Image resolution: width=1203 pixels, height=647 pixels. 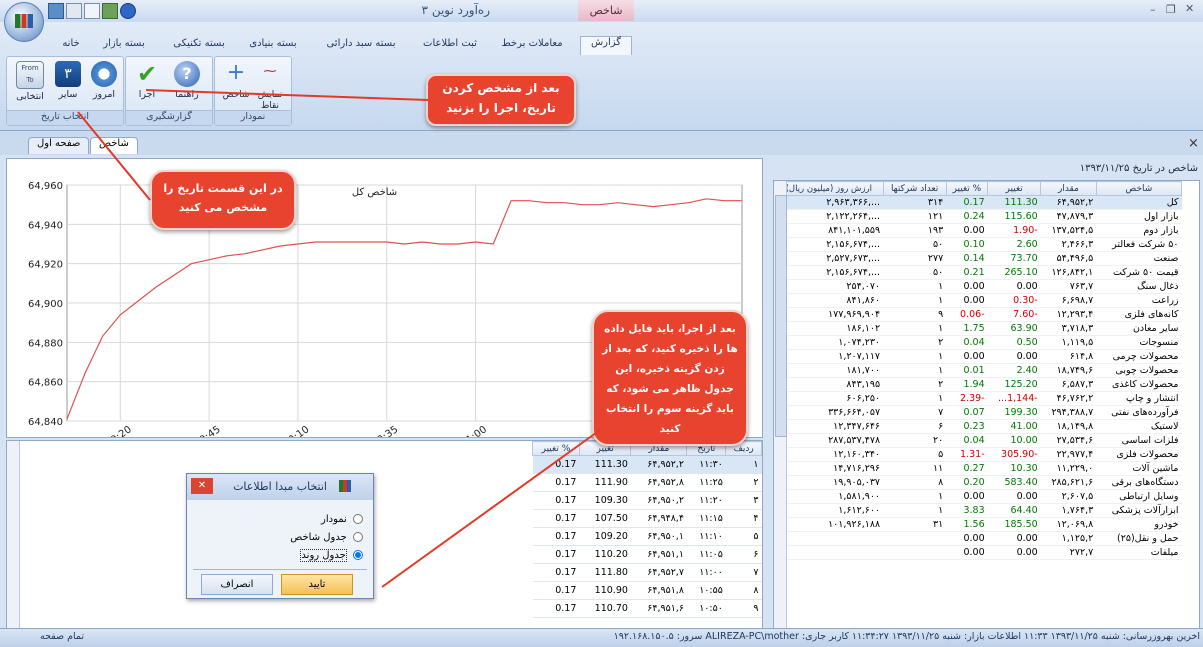 What do you see at coordinates (71, 46) in the screenshot?
I see `tab-home: خانه` at bounding box center [71, 46].